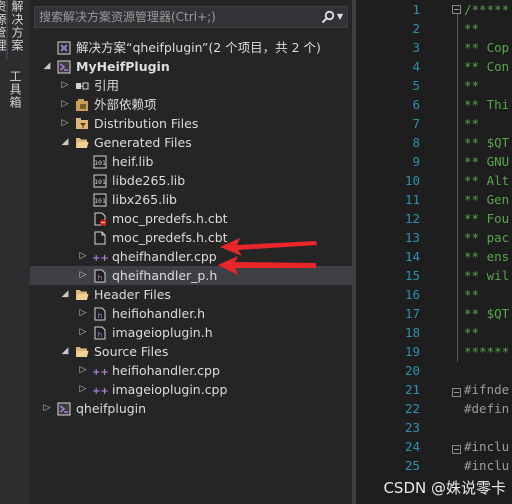 The height and width of the screenshot is (504, 512). What do you see at coordinates (487, 237) in the screenshot?
I see `code-line: ** pac` at bounding box center [487, 237].